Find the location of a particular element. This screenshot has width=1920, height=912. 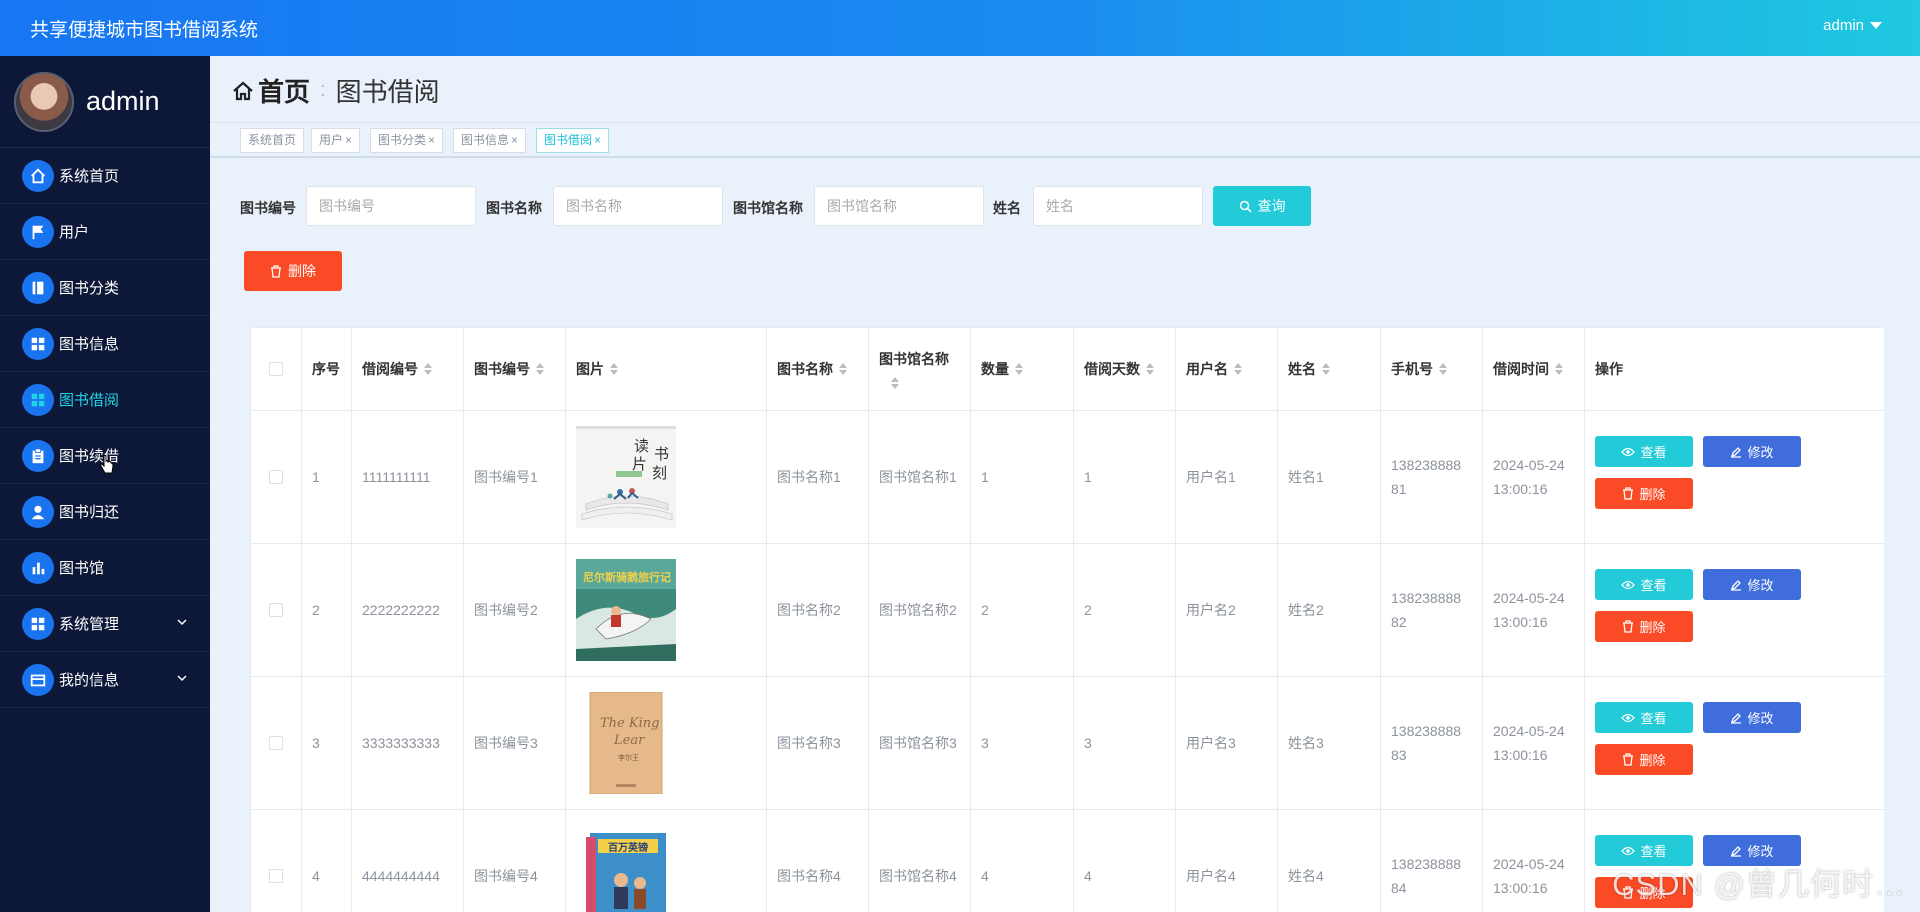

tab-book-borrow: 图书借阅 × is located at coordinates (573, 140).